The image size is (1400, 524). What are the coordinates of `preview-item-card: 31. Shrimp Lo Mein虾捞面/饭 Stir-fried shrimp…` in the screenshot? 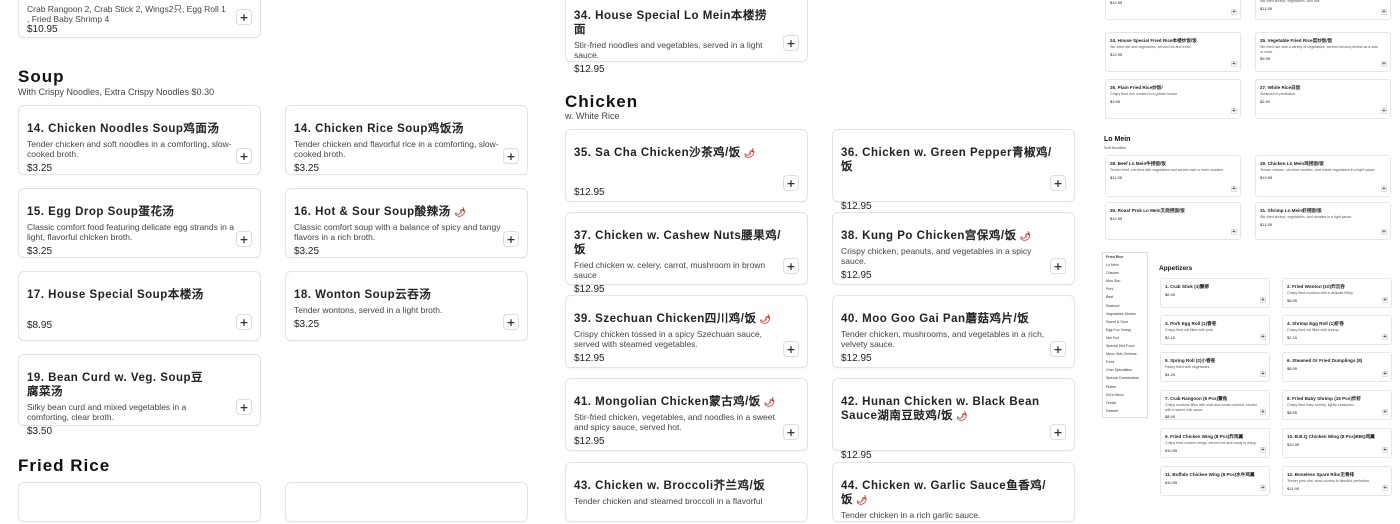 It's located at (1323, 221).